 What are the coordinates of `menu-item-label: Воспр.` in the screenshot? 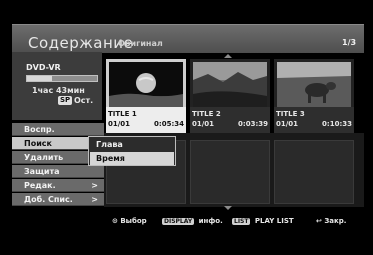 It's located at (39, 129).